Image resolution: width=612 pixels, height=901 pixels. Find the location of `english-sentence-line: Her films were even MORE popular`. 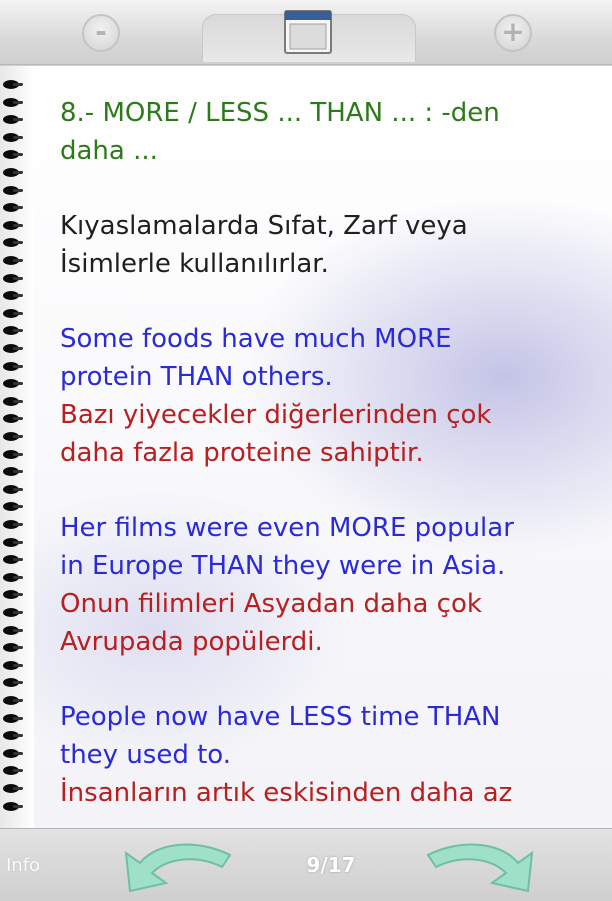

english-sentence-line: Her films were even MORE popular is located at coordinates (287, 528).